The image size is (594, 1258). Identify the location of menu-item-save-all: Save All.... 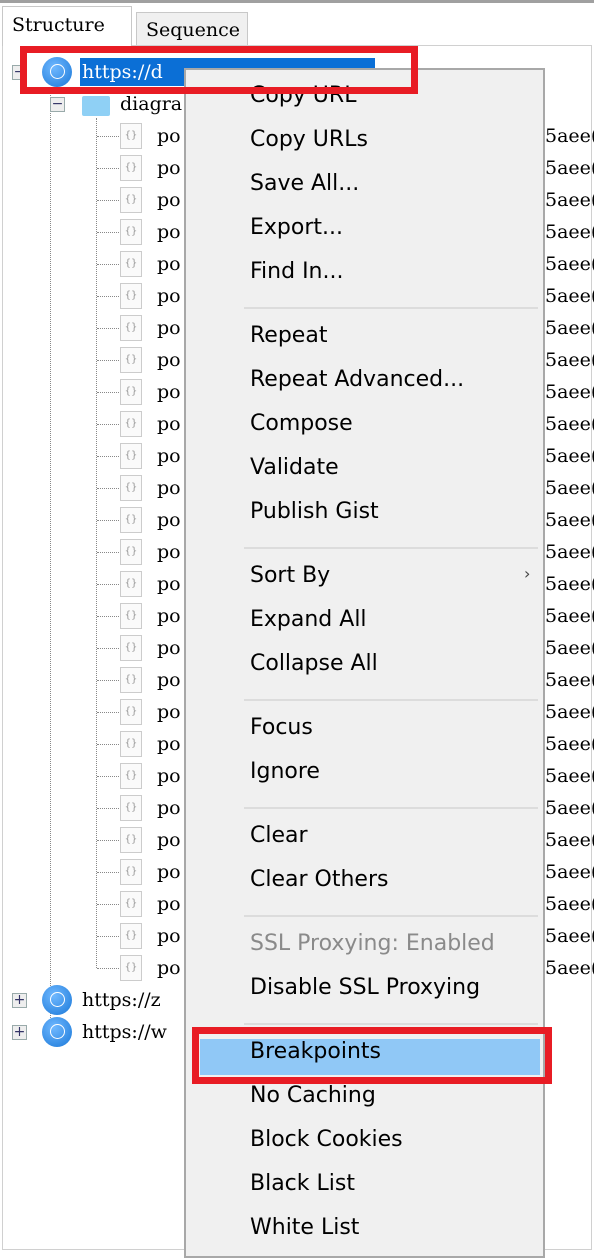
(304, 184).